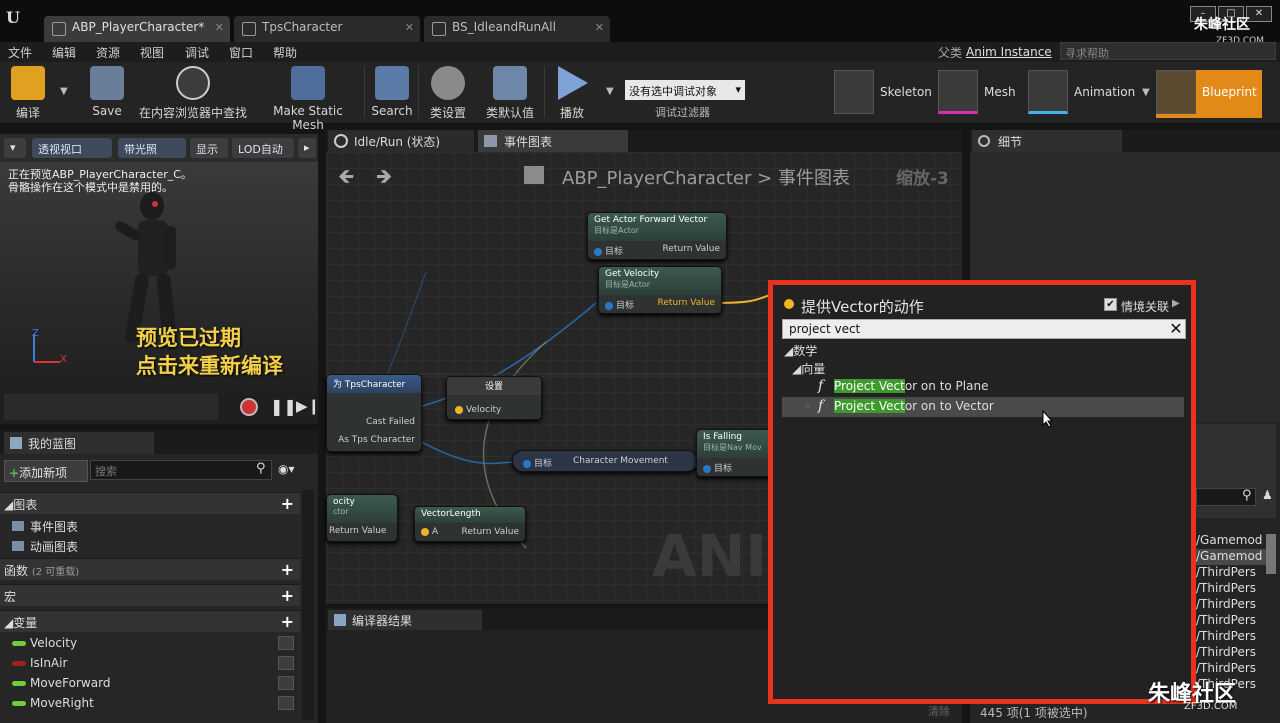 The height and width of the screenshot is (723, 1280). Describe the element at coordinates (553, 141) in the screenshot. I see `tab-event-graph: 事件图表` at that location.